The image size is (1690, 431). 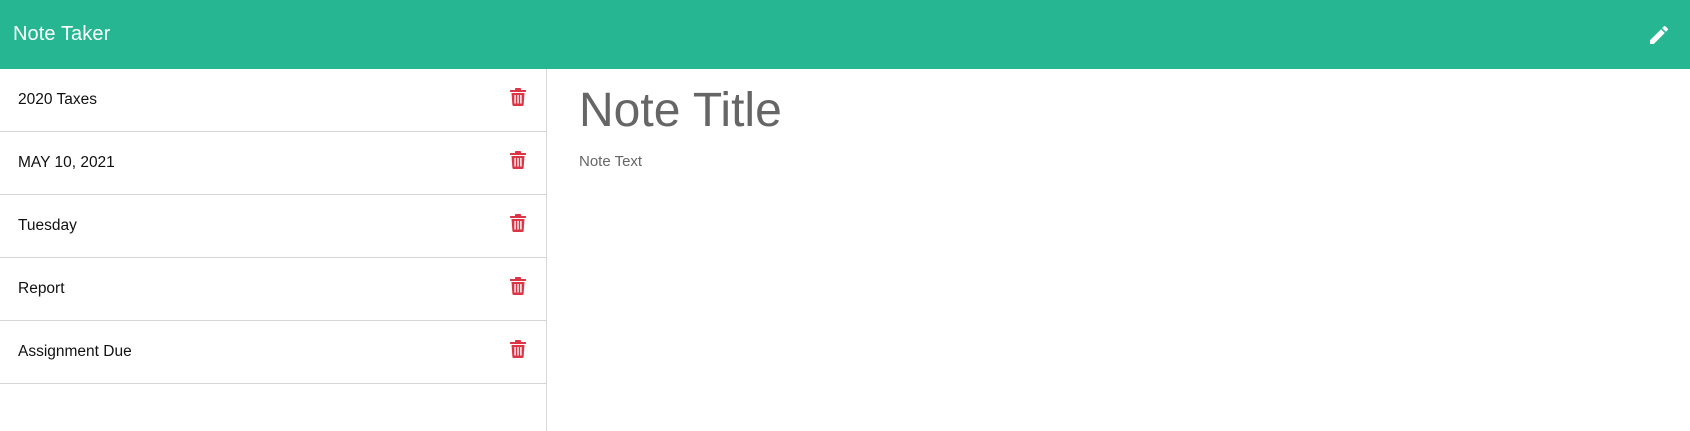 What do you see at coordinates (1118, 110) in the screenshot?
I see `note-title-input` at bounding box center [1118, 110].